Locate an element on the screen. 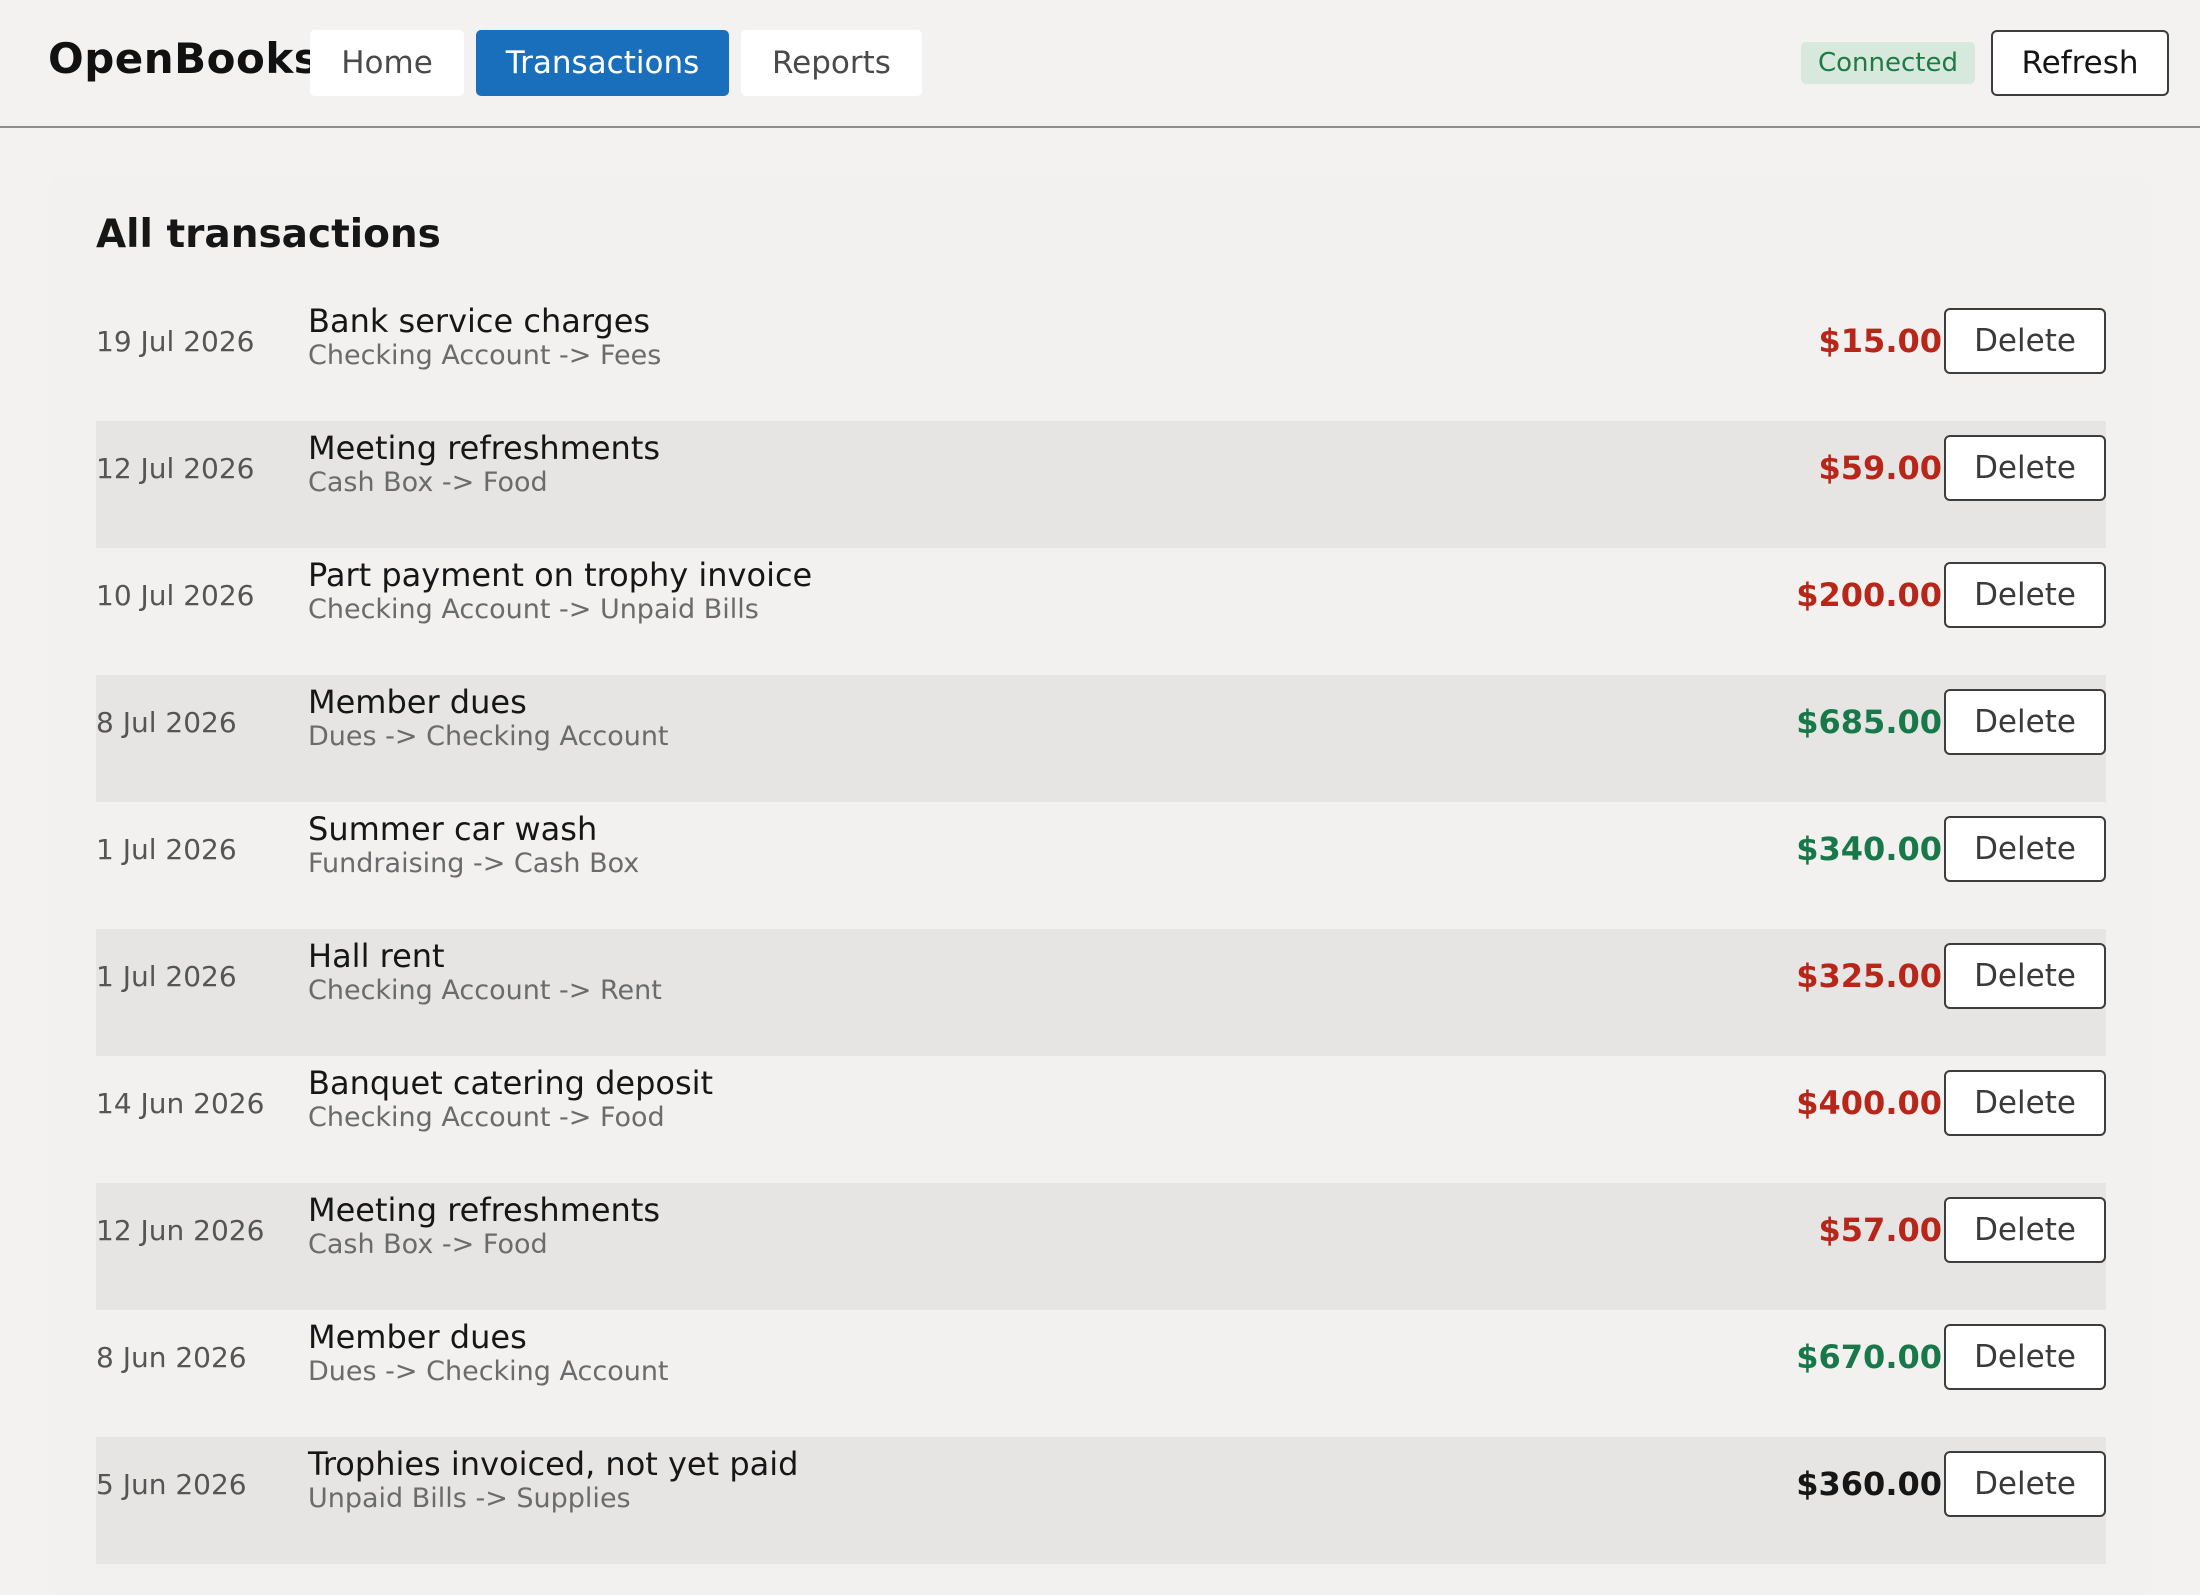 The height and width of the screenshot is (1595, 2200). transaction-date: 8 Jun 2026 is located at coordinates (171, 1357).